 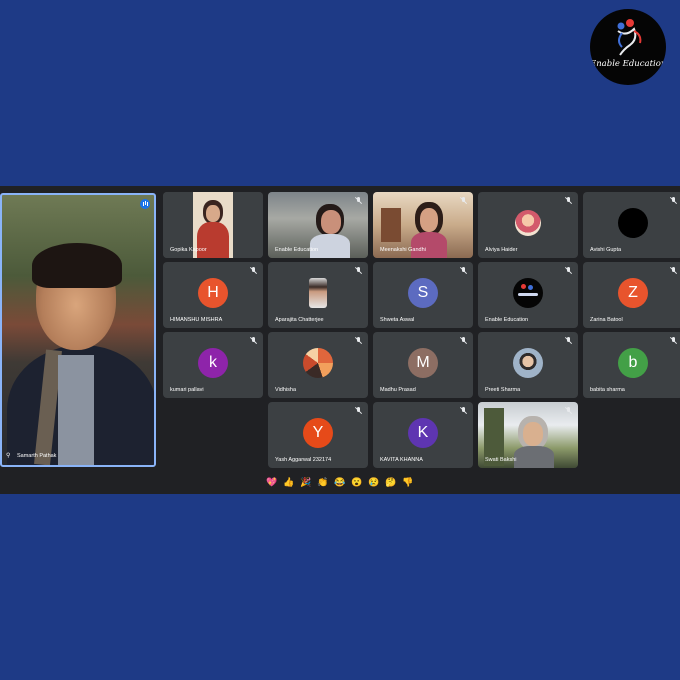 What do you see at coordinates (391, 482) in the screenshot?
I see `thinking-reaction-icon: 🤔` at bounding box center [391, 482].